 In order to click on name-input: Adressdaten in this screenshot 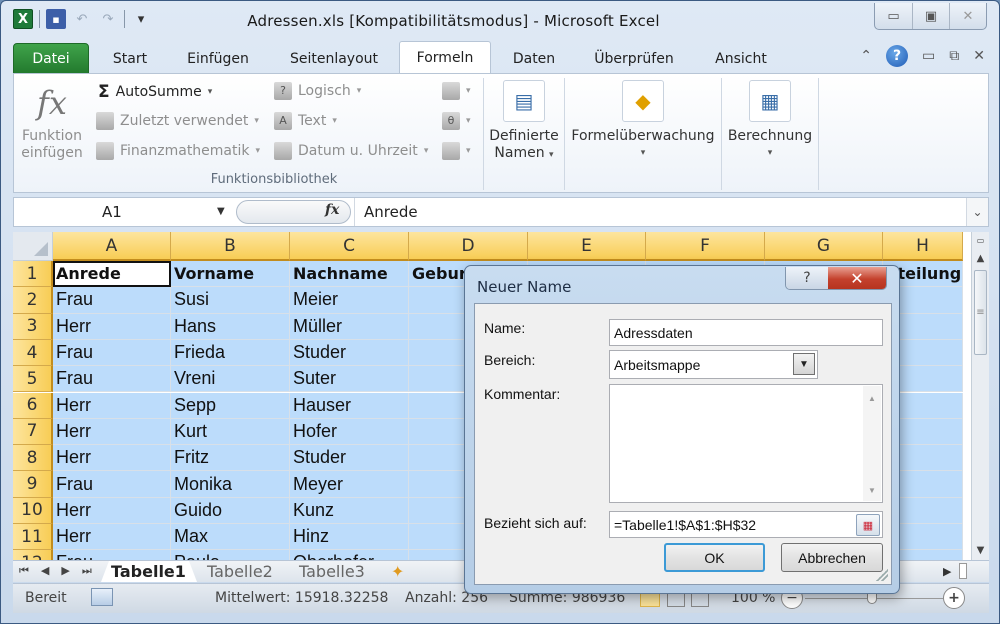, I will do `click(746, 332)`.